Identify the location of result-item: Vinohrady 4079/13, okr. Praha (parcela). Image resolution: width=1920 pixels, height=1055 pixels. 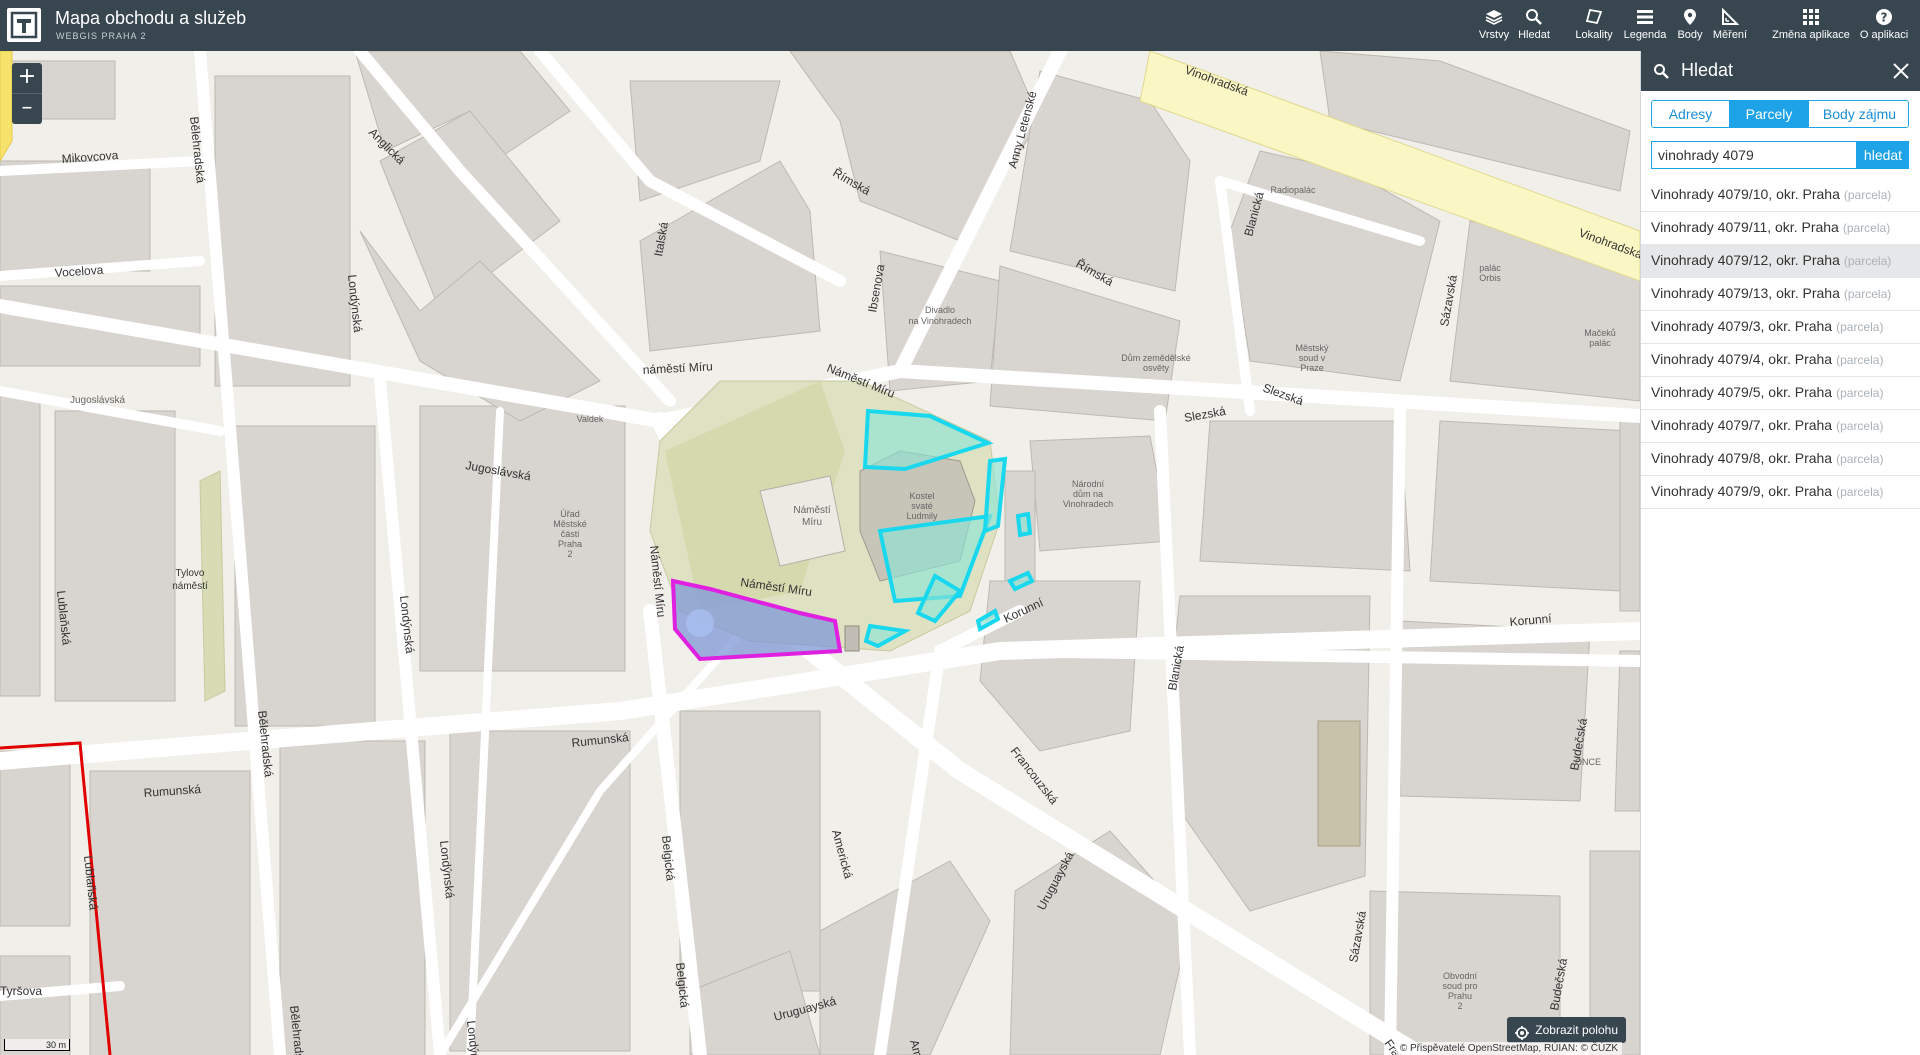
(1780, 294).